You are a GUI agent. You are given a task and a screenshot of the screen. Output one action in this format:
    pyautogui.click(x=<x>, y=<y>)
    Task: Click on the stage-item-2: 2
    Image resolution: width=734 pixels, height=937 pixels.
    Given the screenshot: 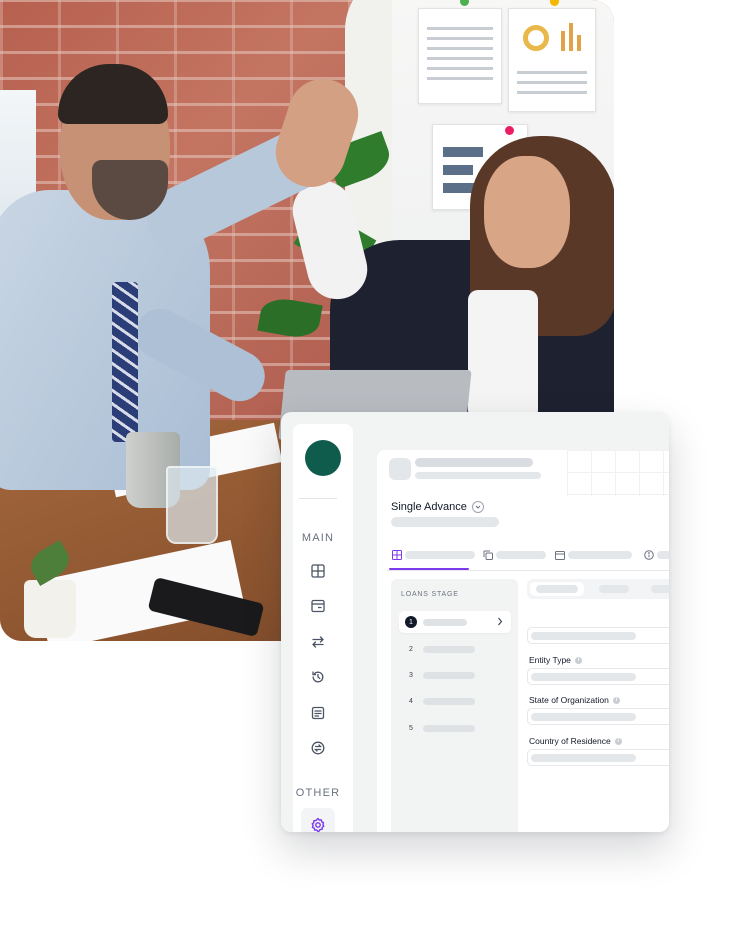 What is the action you would take?
    pyautogui.click(x=455, y=649)
    